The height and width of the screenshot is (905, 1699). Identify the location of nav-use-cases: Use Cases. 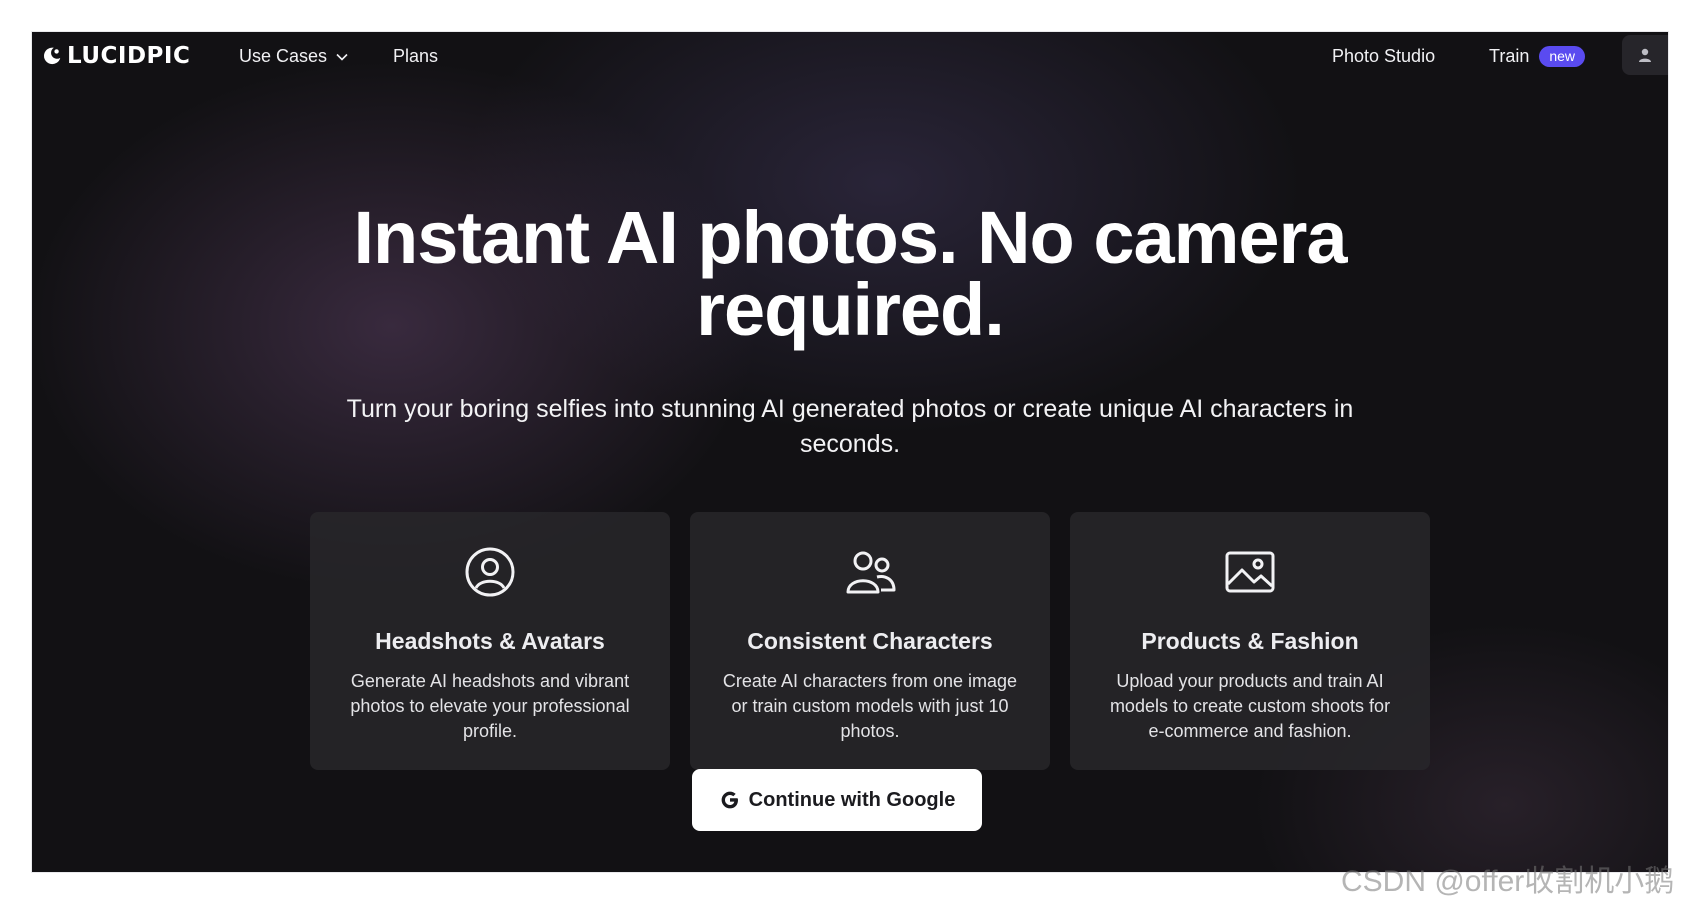
(294, 56).